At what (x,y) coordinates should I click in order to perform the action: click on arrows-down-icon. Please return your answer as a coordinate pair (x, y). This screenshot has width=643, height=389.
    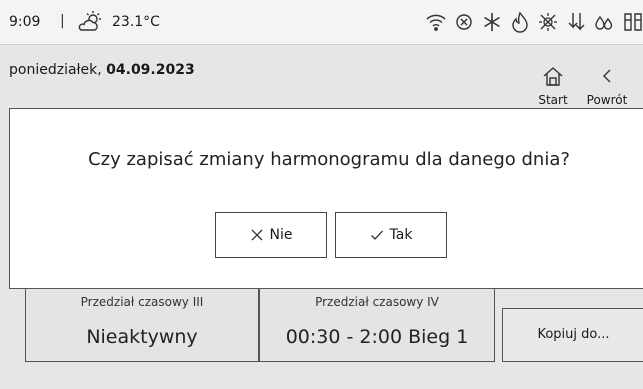
    Looking at the image, I should click on (576, 22).